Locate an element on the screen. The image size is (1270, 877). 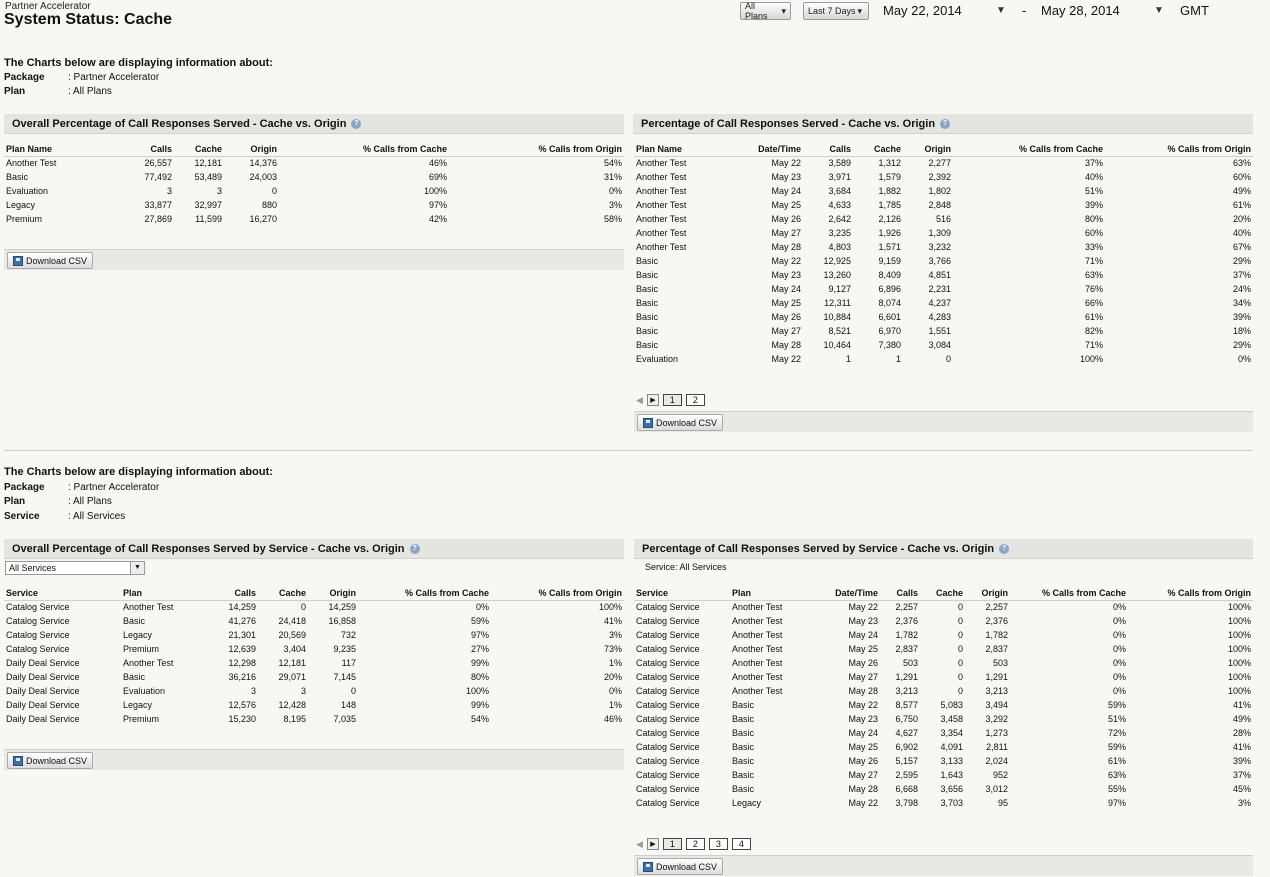
table-cell: May 25 is located at coordinates (786, 205).